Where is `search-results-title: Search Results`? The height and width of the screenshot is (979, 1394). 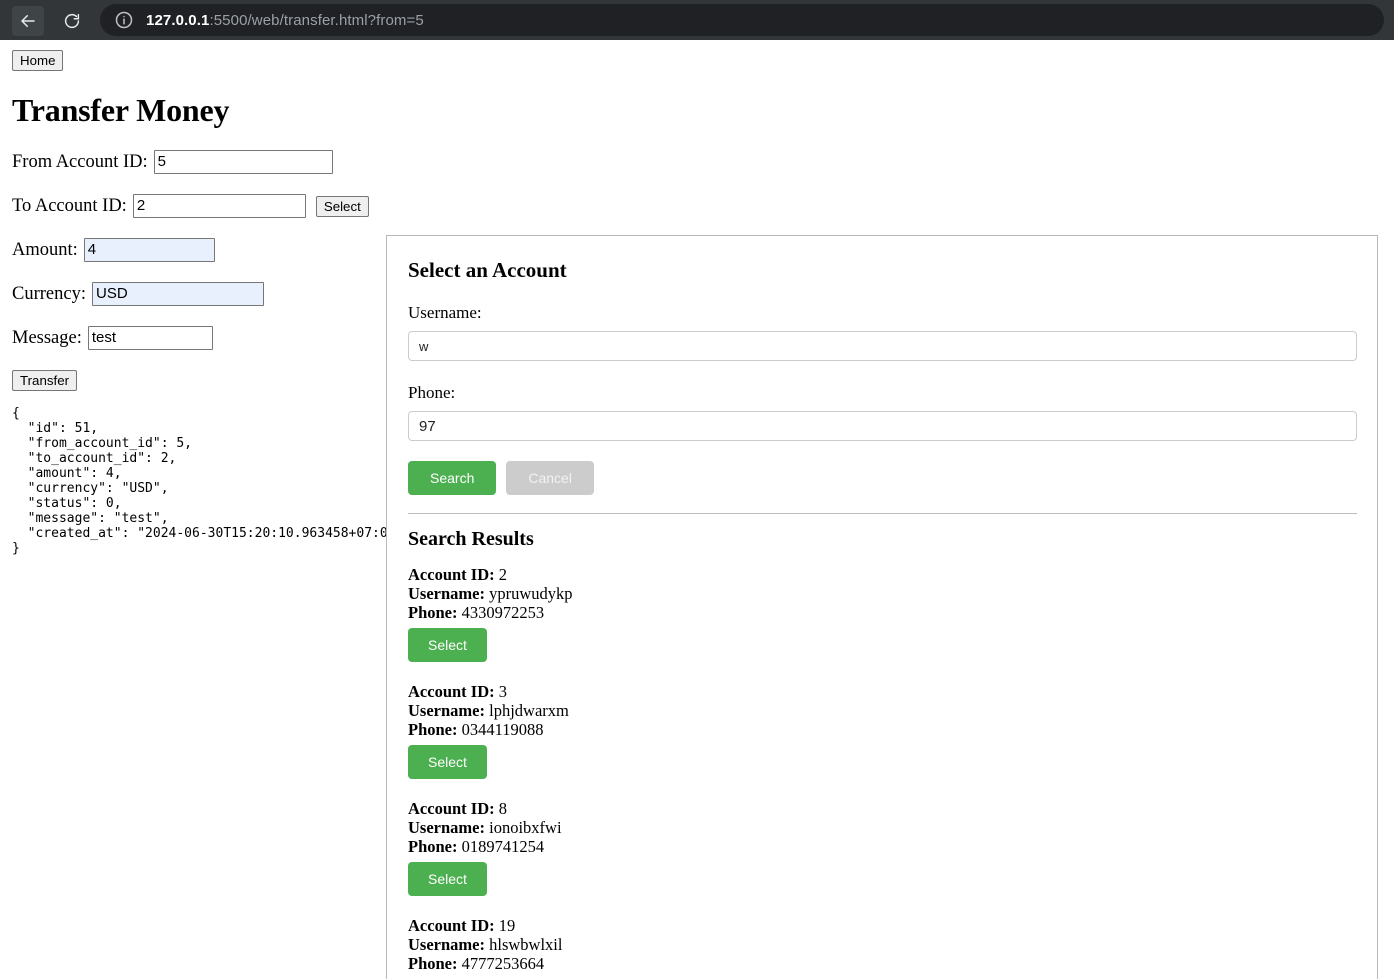
search-results-title: Search Results is located at coordinates (471, 539).